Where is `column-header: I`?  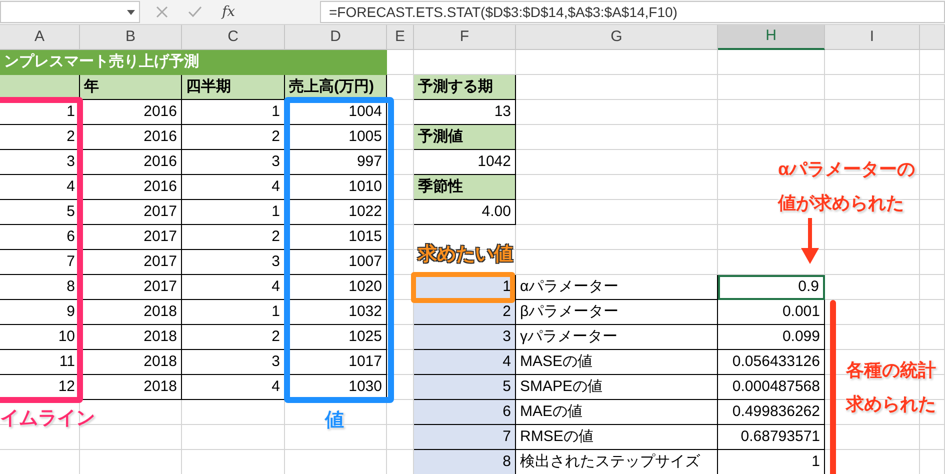 column-header: I is located at coordinates (872, 37).